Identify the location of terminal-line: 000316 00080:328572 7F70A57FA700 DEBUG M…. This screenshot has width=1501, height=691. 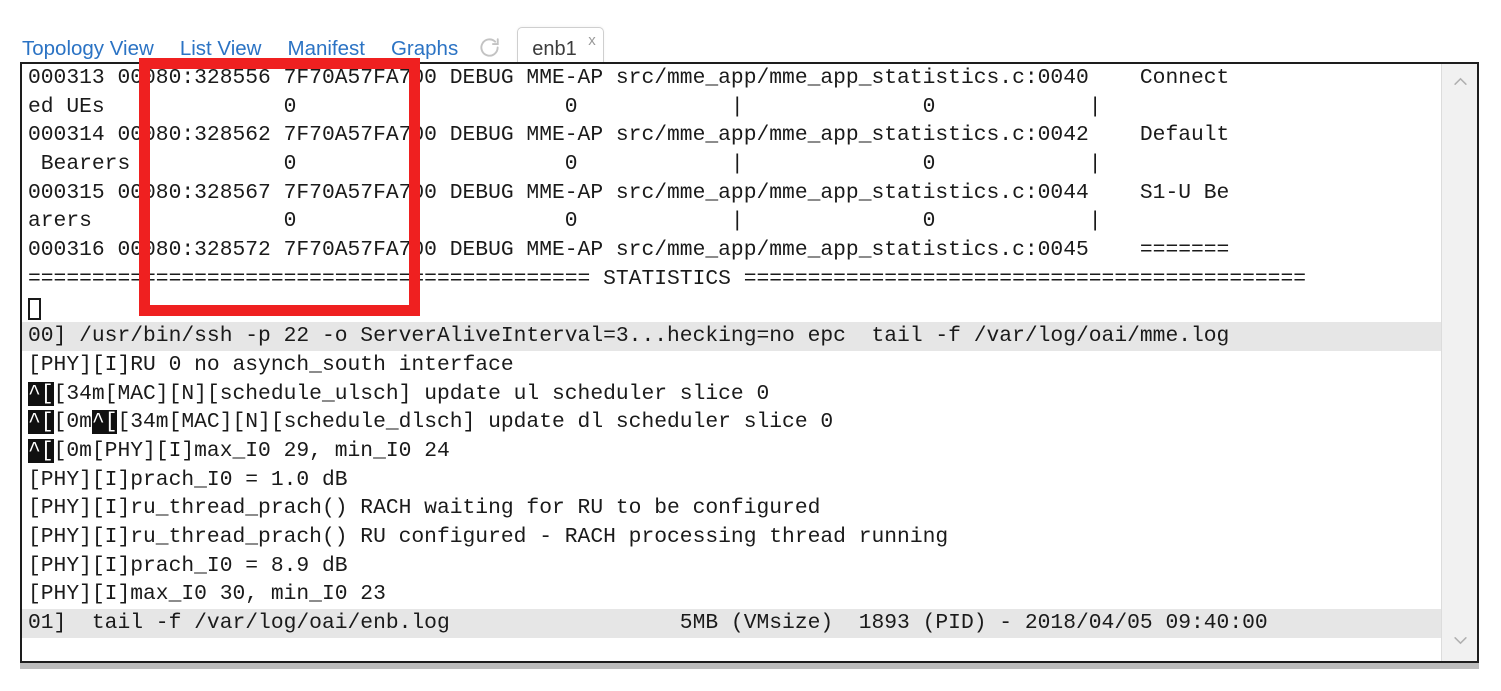
(629, 250).